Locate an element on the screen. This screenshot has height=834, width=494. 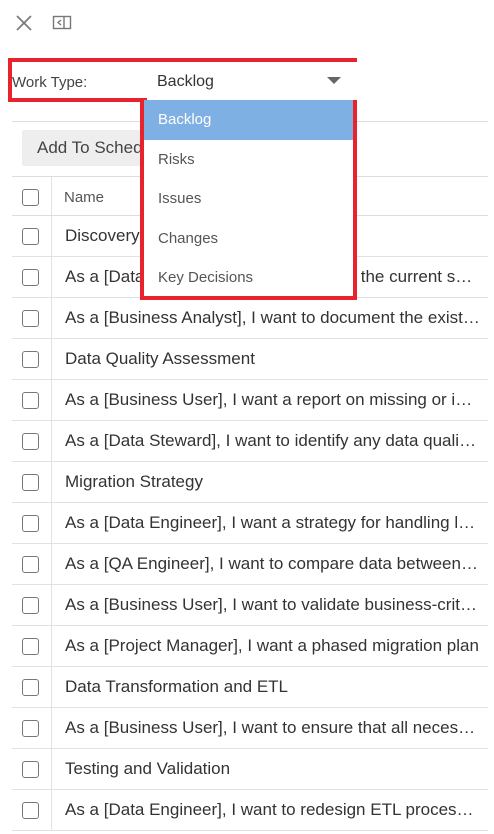
table-row: Testing and Validation is located at coordinates (250, 769).